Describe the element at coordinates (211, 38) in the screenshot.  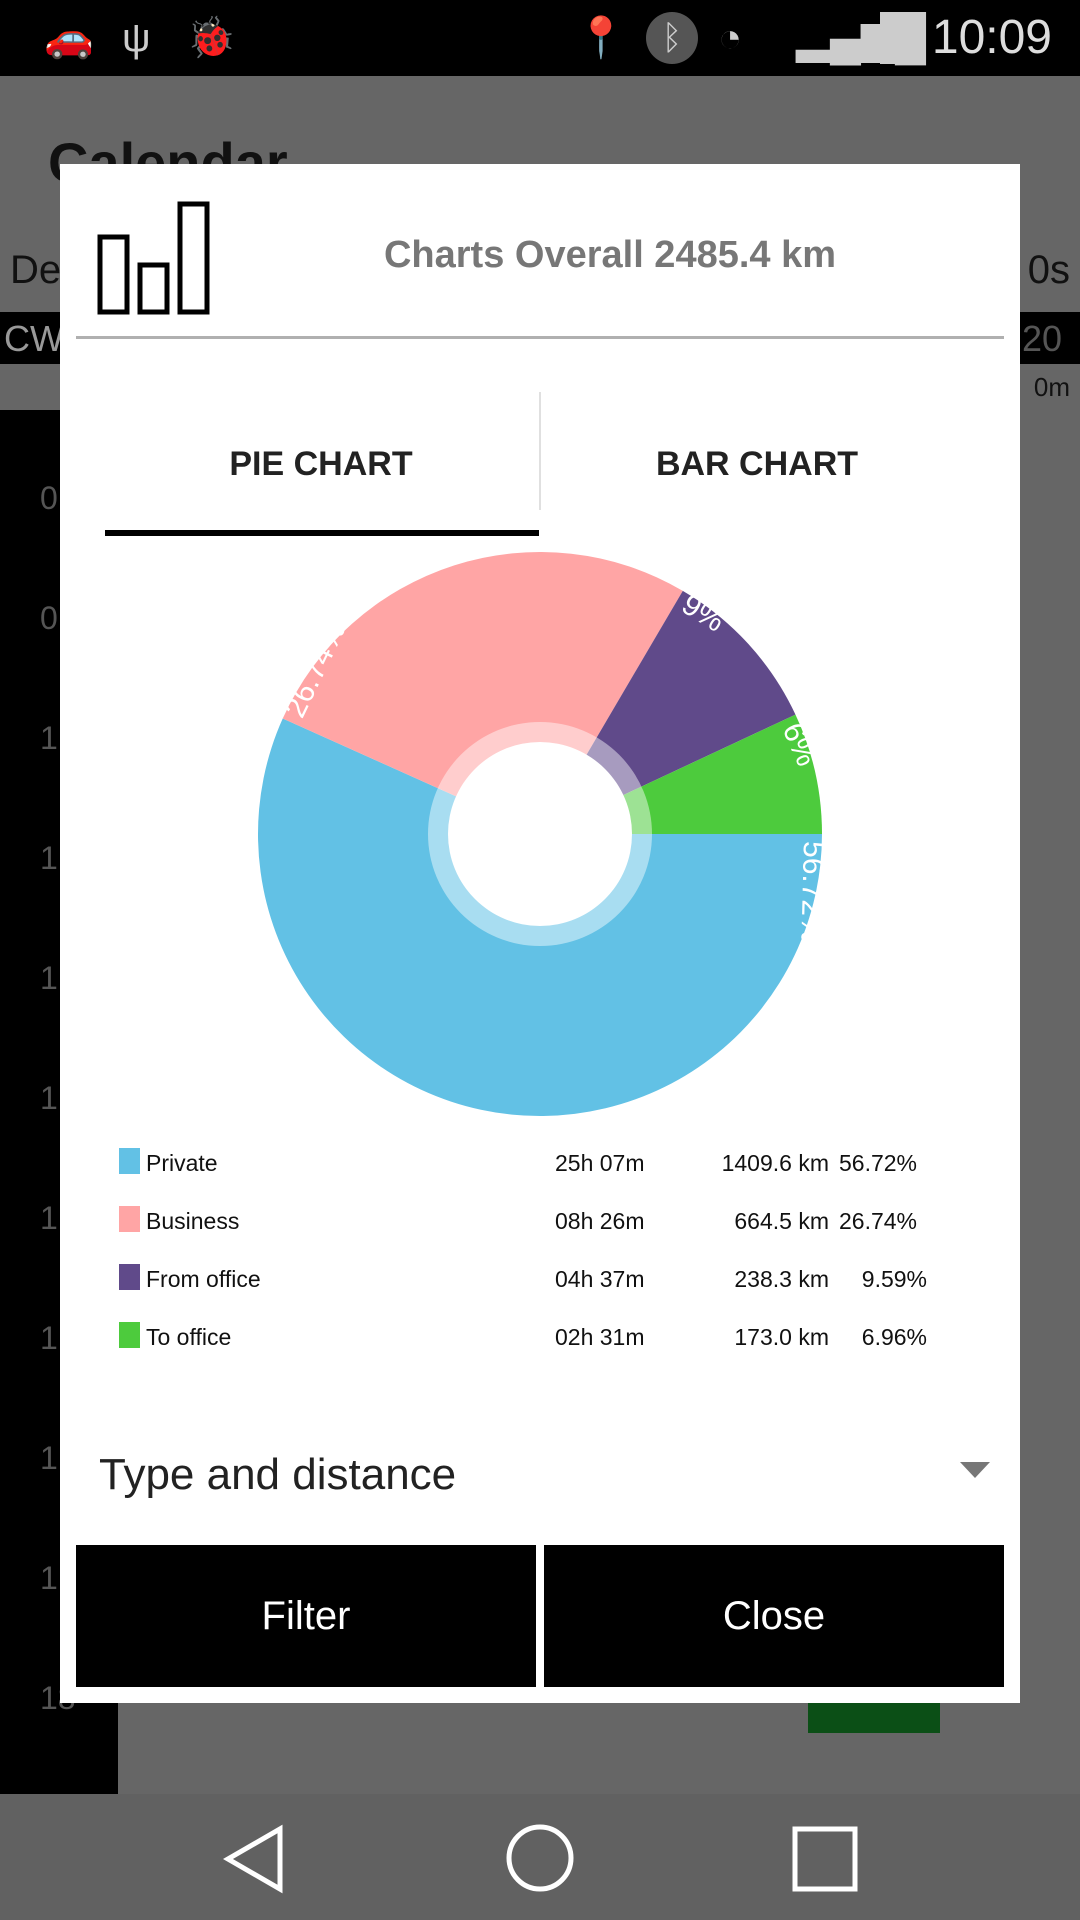
I see `bug-icon: 🐞` at that location.